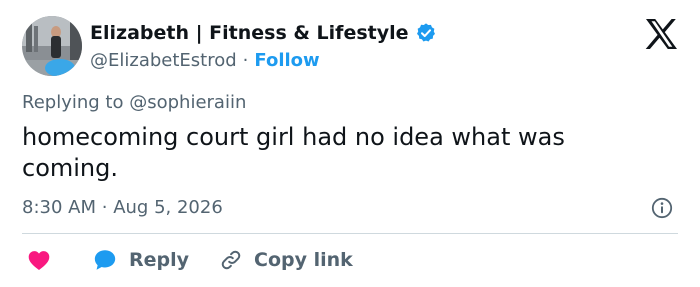 The height and width of the screenshot is (287, 700). I want to click on copy-link-button: Copy link, so click(286, 260).